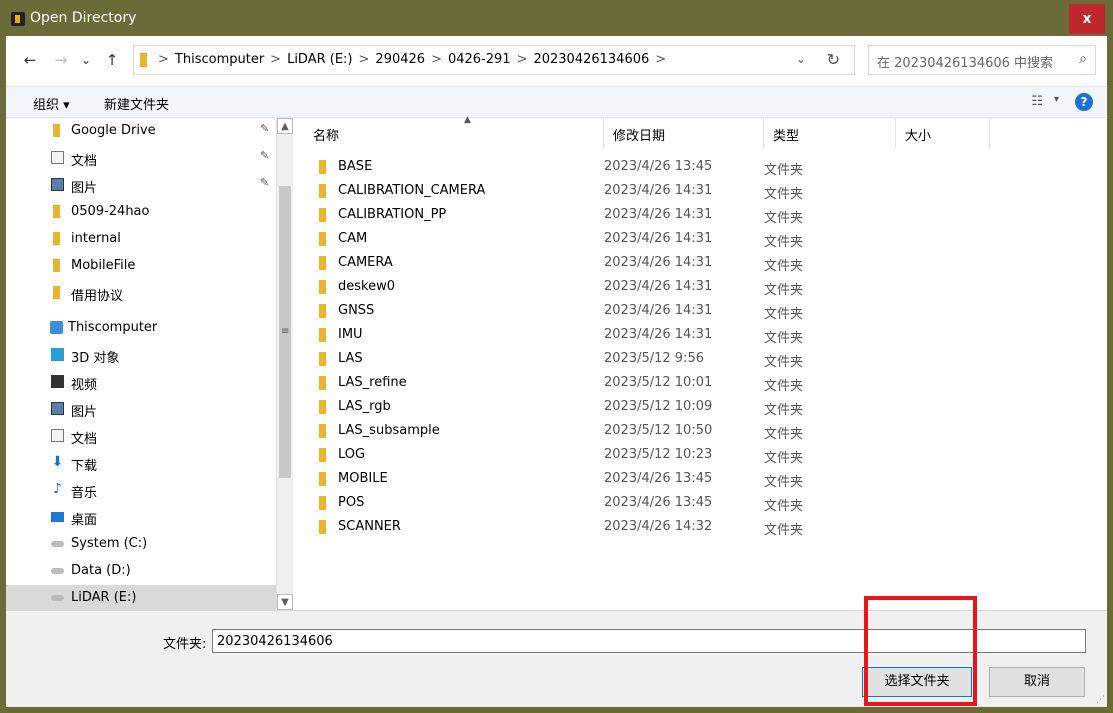 The image size is (1113, 713). Describe the element at coordinates (30, 60) in the screenshot. I see `back-arrow-icon: ←` at that location.